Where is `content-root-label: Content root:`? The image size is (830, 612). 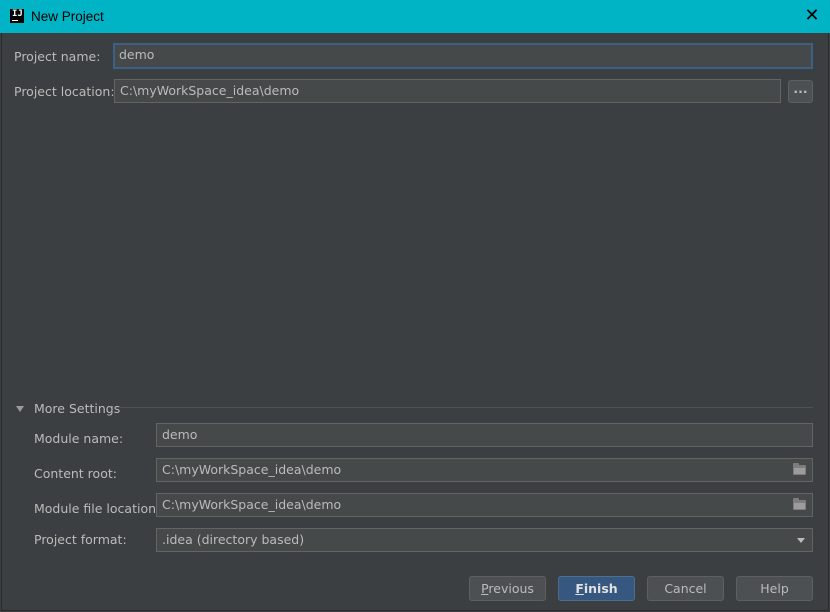 content-root-label: Content root: is located at coordinates (75, 473).